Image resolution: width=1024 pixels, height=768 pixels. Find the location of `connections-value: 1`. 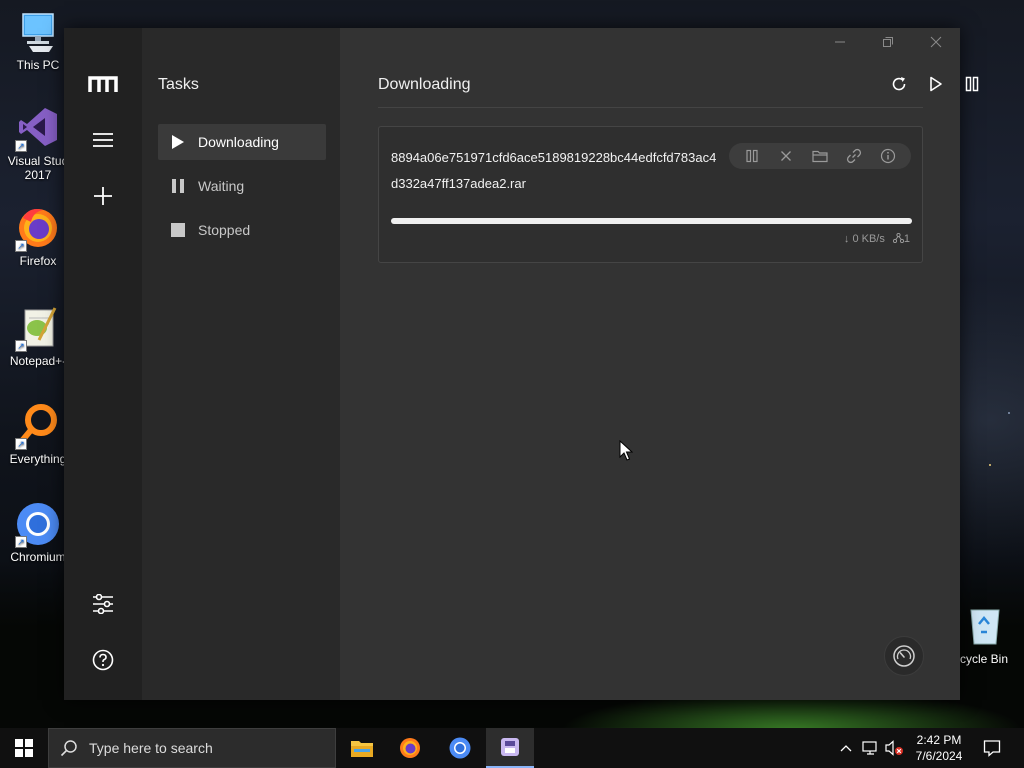

connections-value: 1 is located at coordinates (906, 239).